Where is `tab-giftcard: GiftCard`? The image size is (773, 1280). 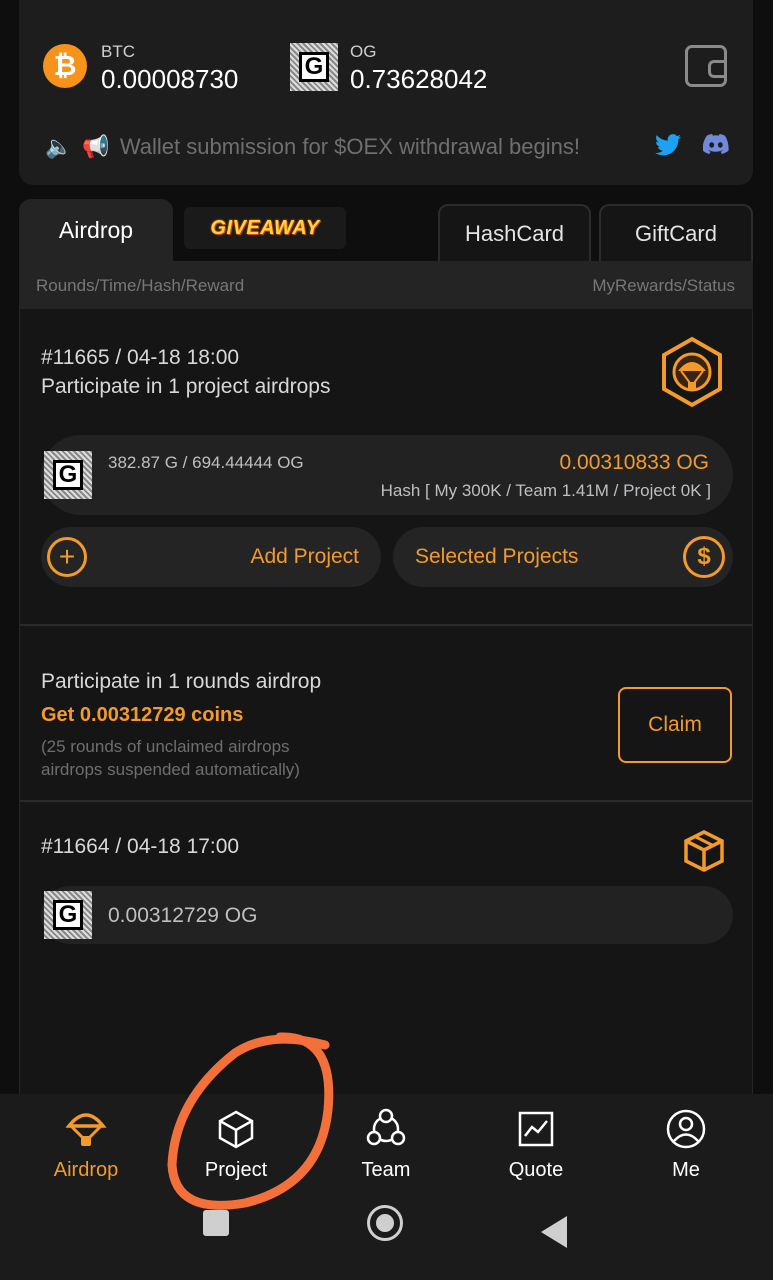
tab-giftcard: GiftCard is located at coordinates (676, 232).